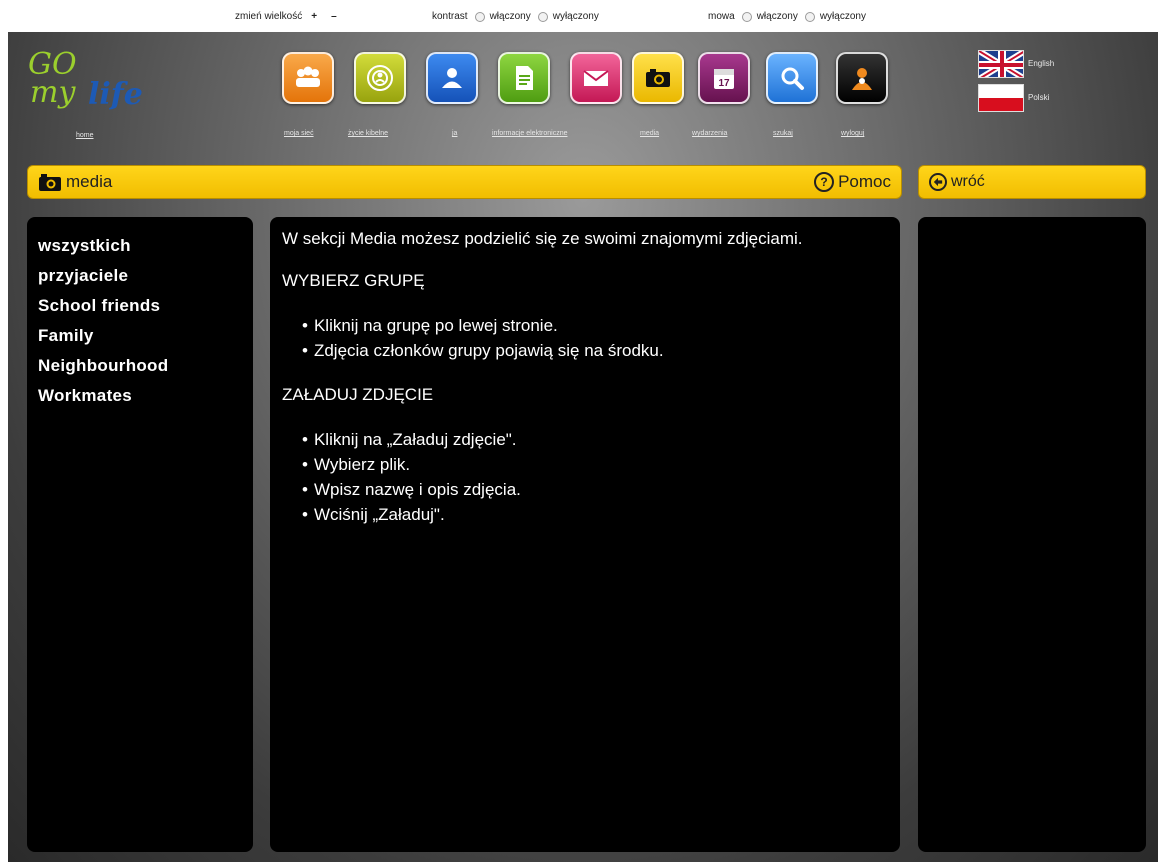 This screenshot has width=1160, height=862. Describe the element at coordinates (334, 16) in the screenshot. I see `font-decrease-button: –` at that location.